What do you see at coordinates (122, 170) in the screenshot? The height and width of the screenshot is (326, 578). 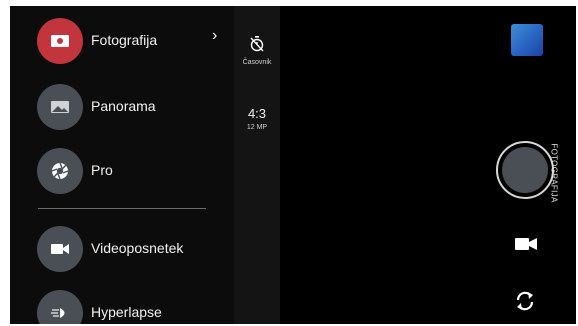 I see `mode-item-pro: Pro` at bounding box center [122, 170].